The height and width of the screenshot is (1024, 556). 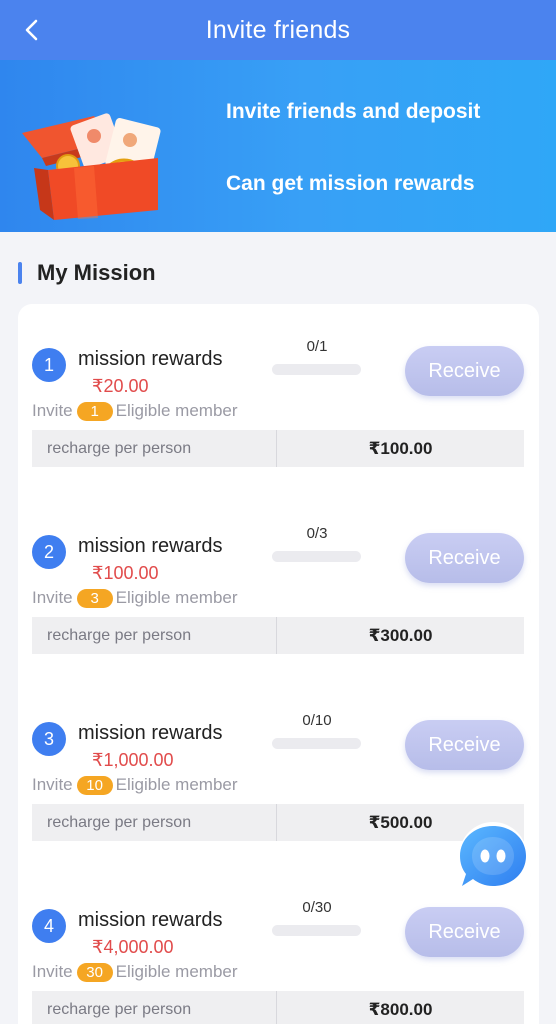 I want to click on mission-progress-text: 0/10, so click(x=317, y=720).